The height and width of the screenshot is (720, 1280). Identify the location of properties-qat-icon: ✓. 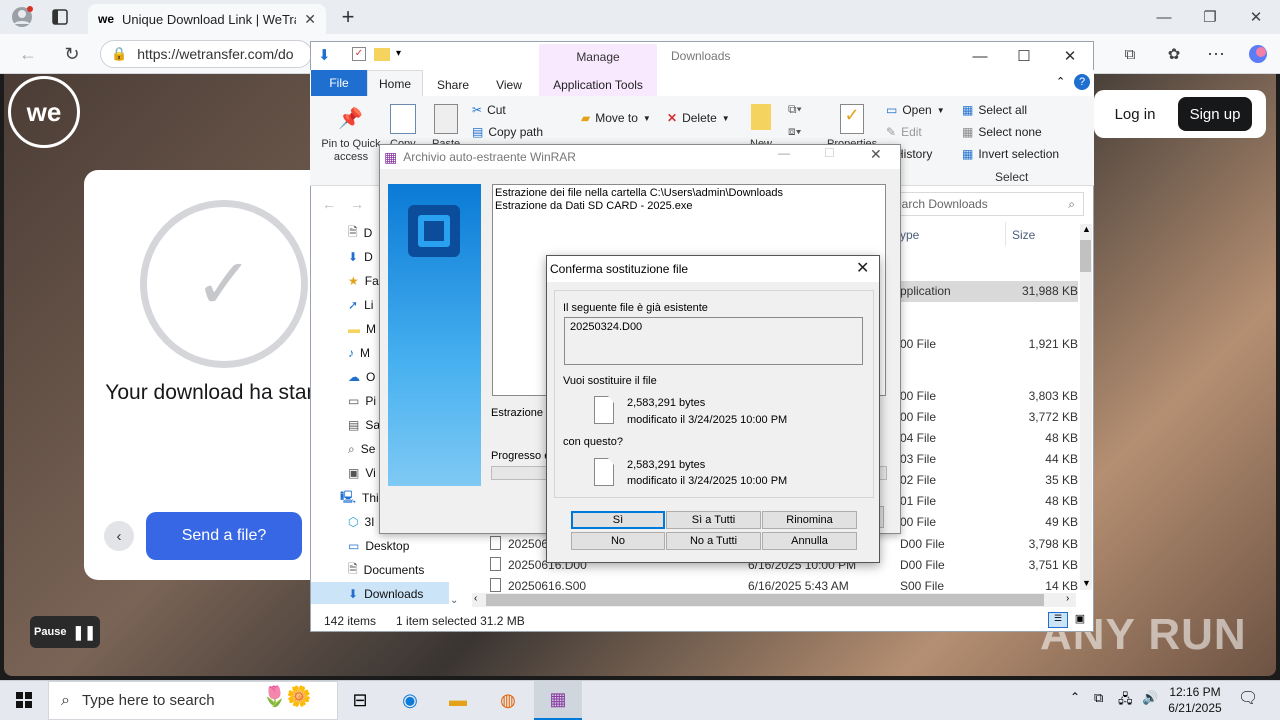
(359, 54).